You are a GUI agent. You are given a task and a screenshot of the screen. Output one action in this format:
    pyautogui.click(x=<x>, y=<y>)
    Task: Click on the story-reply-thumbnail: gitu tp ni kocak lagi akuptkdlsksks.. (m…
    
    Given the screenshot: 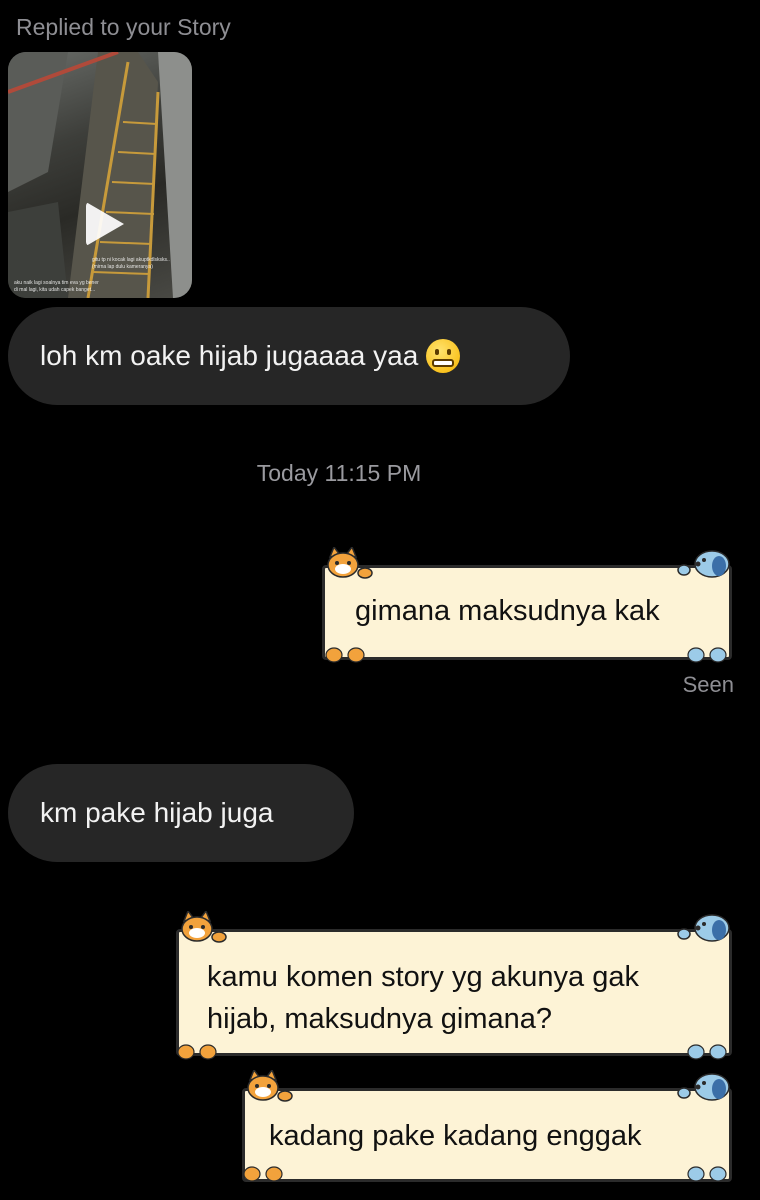 What is the action you would take?
    pyautogui.click(x=100, y=175)
    